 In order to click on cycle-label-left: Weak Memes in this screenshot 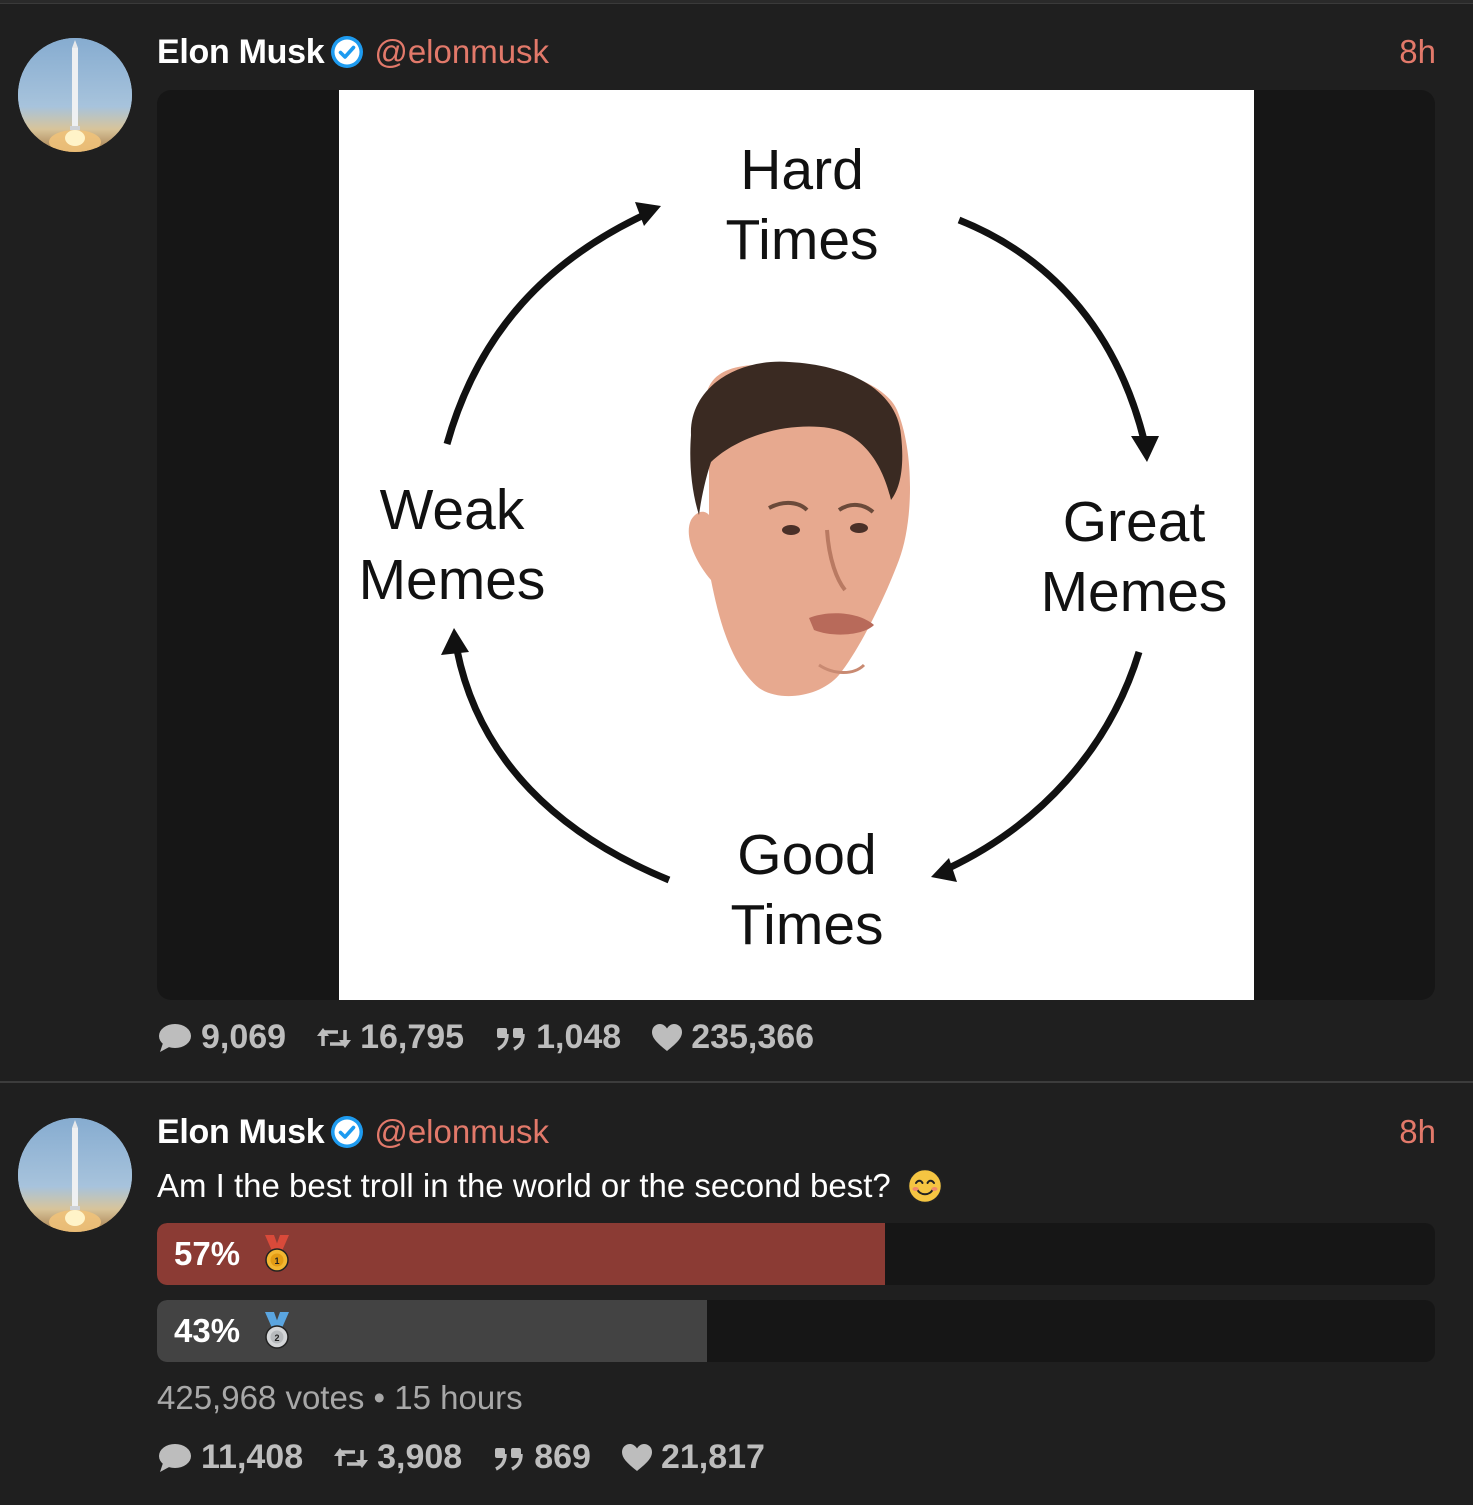, I will do `click(452, 545)`.